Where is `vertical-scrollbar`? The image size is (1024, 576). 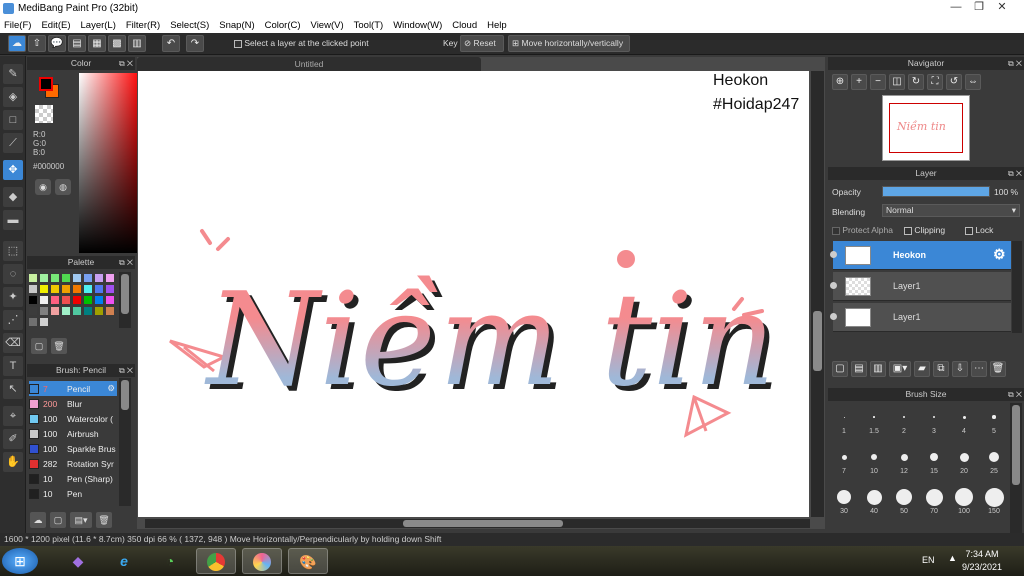
vertical-scrollbar is located at coordinates (817, 294).